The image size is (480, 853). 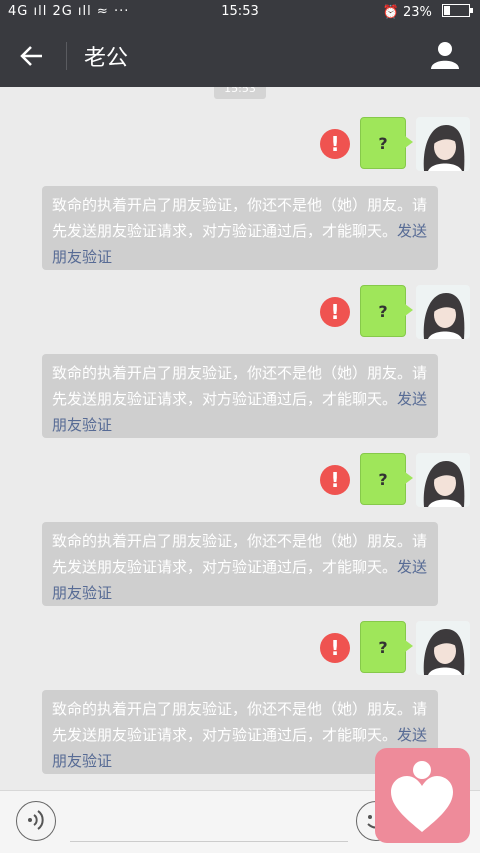 What do you see at coordinates (457, 10) in the screenshot?
I see `battery-icon` at bounding box center [457, 10].